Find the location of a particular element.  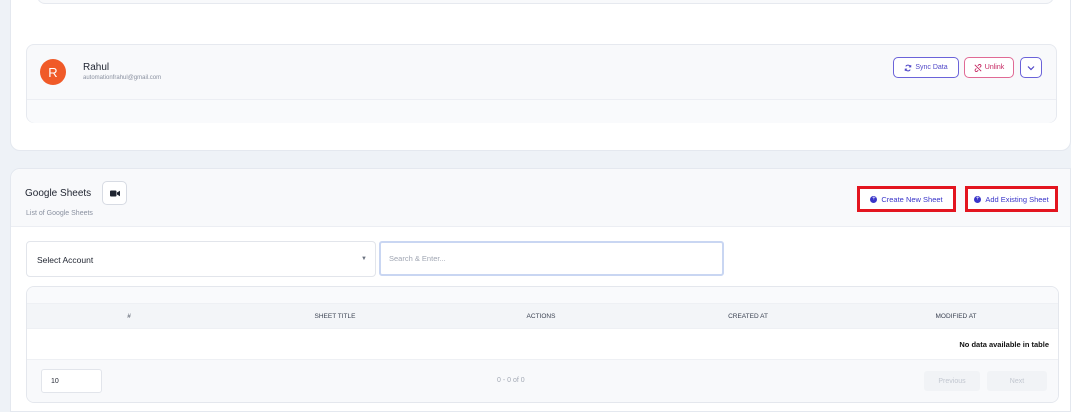

expand-account-button is located at coordinates (1031, 67).